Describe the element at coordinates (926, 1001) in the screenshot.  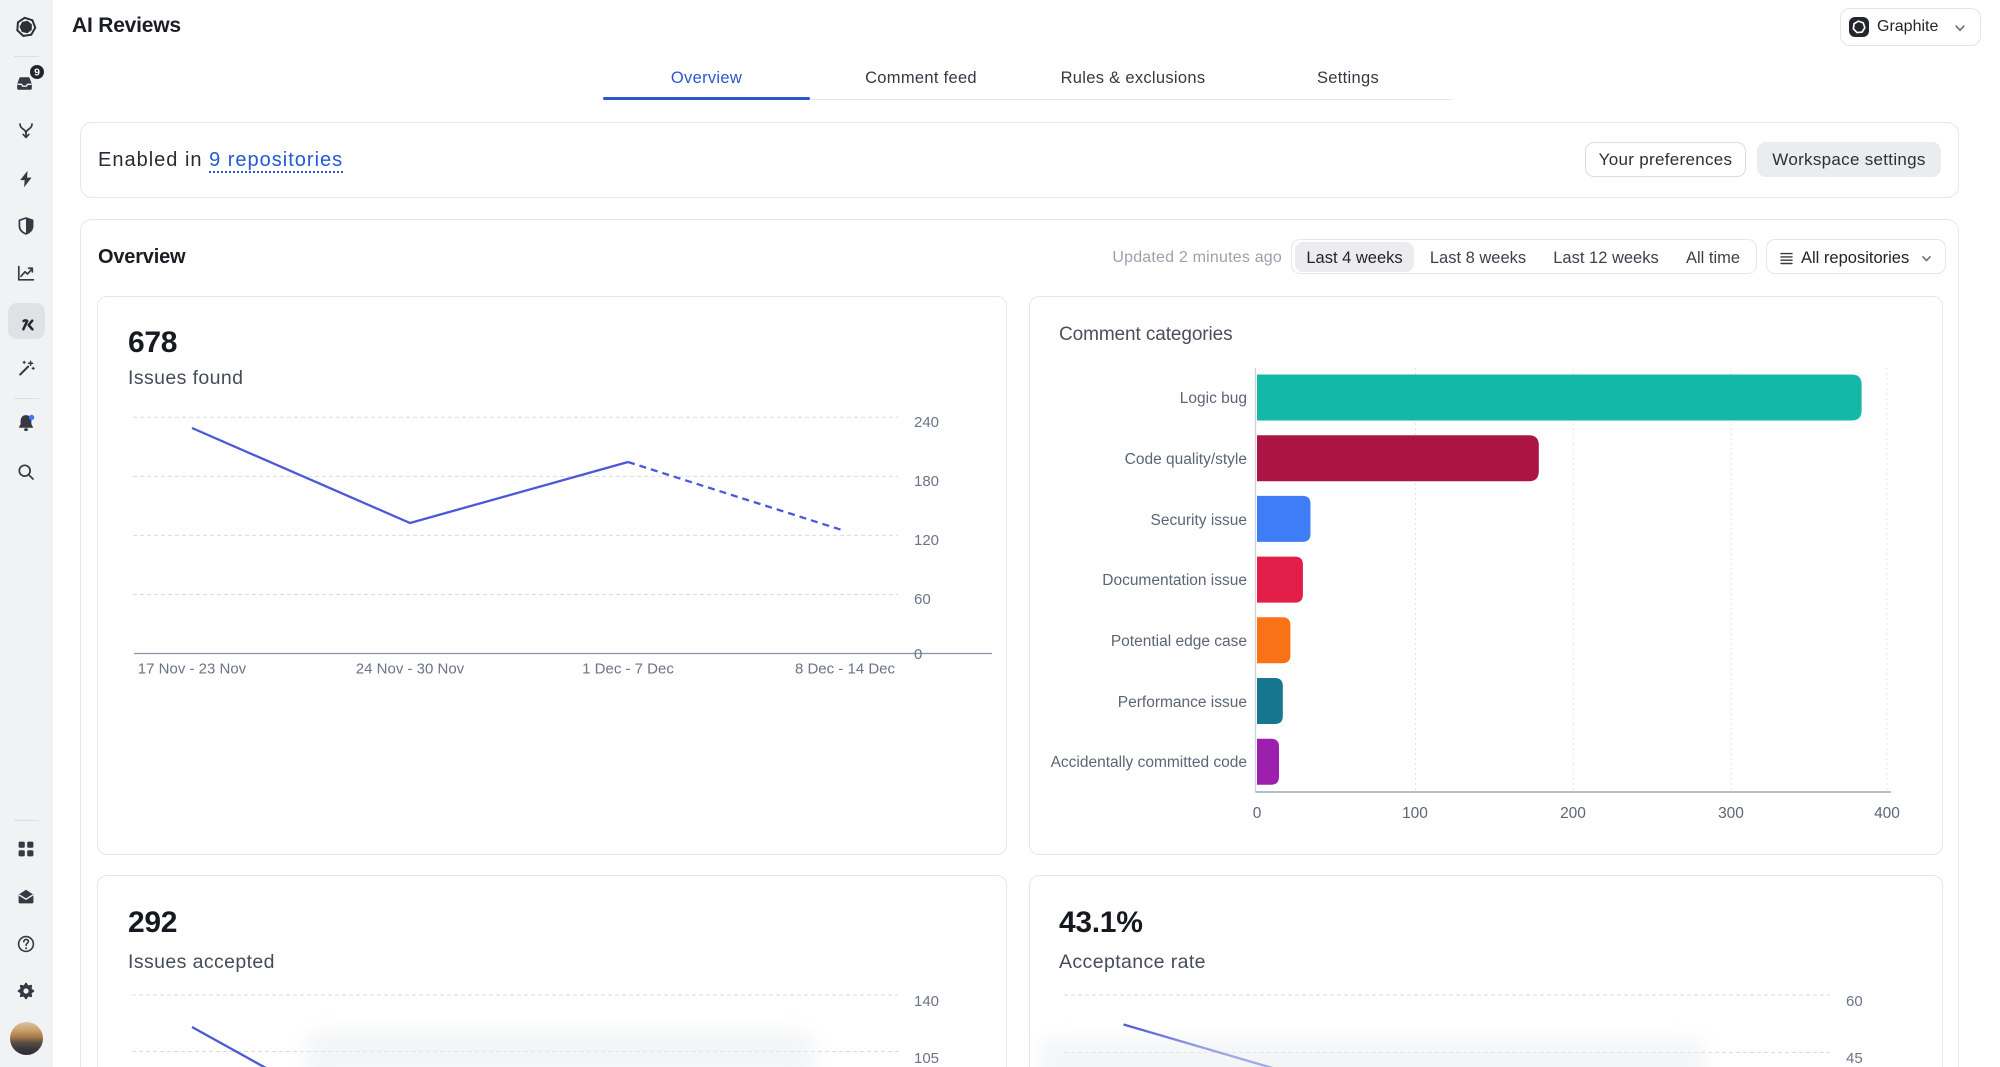
I see `svg-text: 140` at that location.